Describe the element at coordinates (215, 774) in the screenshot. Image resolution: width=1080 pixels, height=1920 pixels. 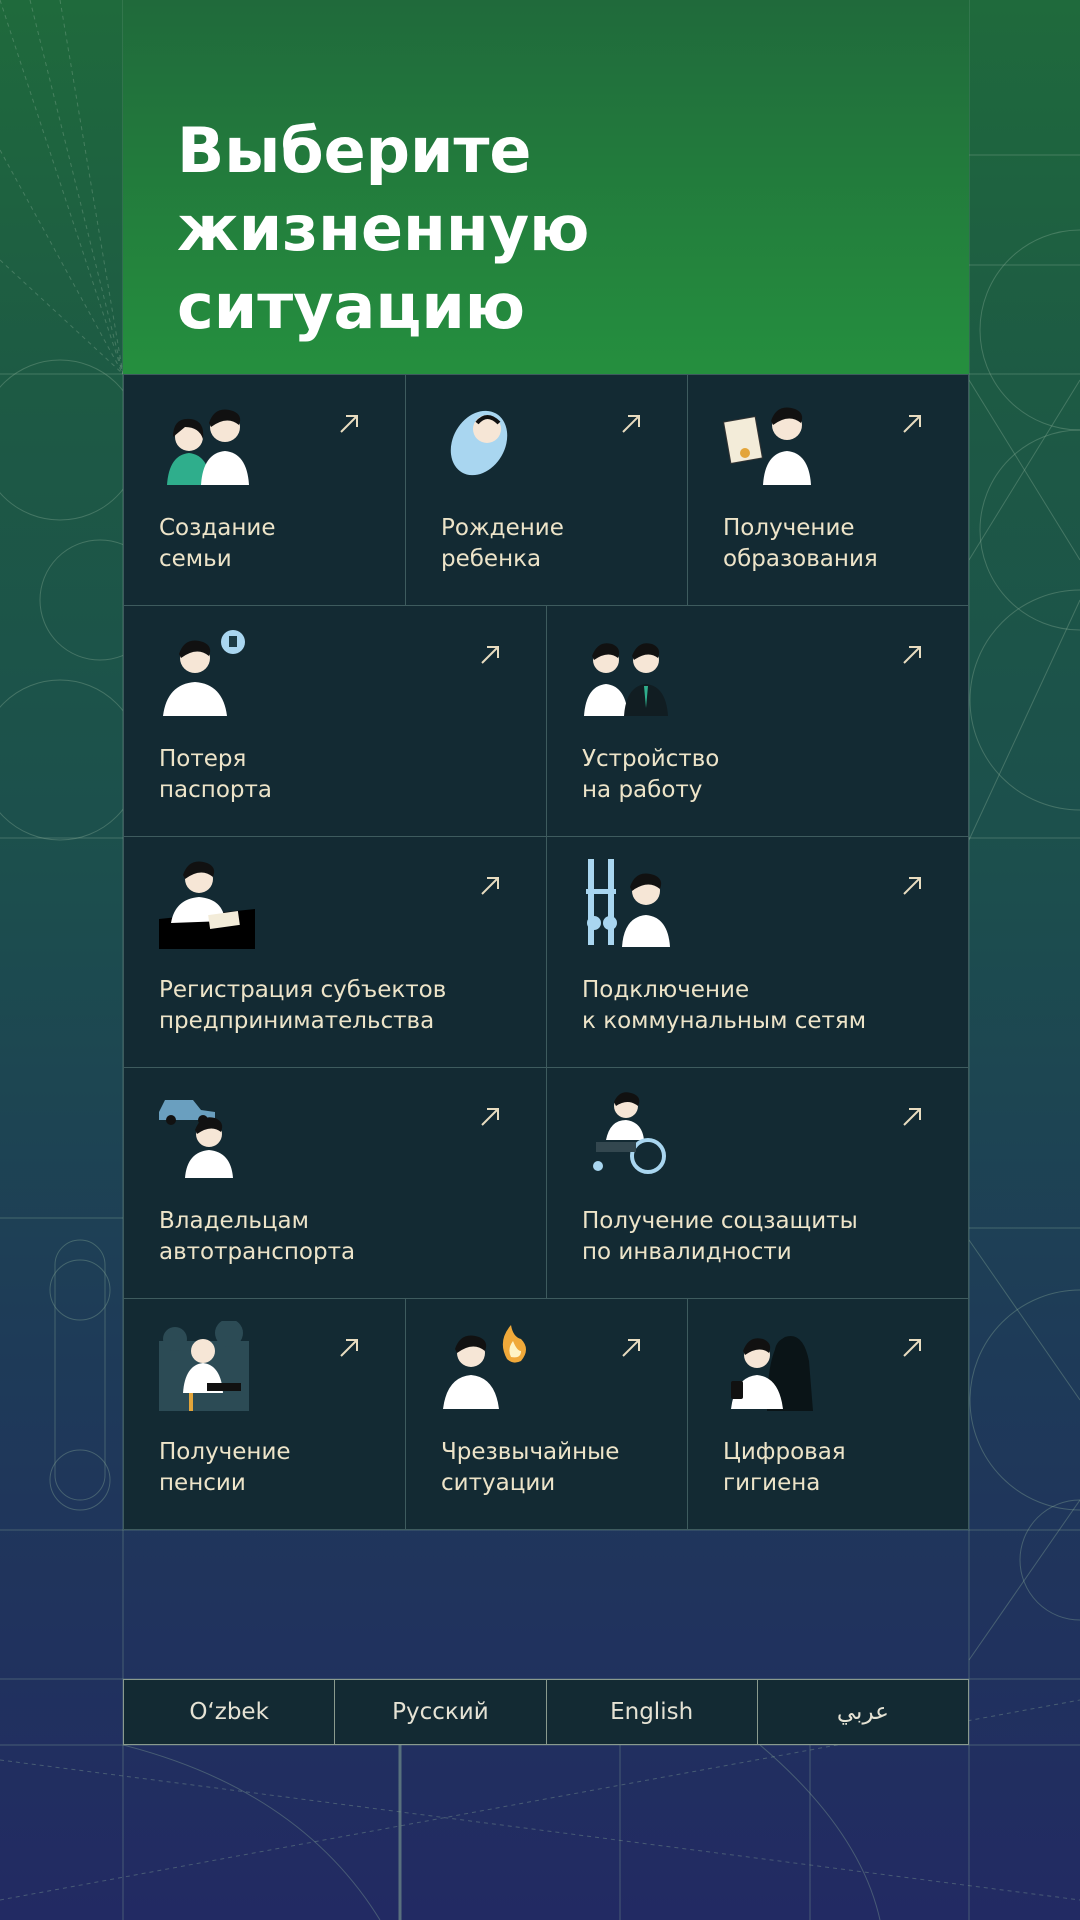
I see `situation-label: Потеря паспорта` at that location.